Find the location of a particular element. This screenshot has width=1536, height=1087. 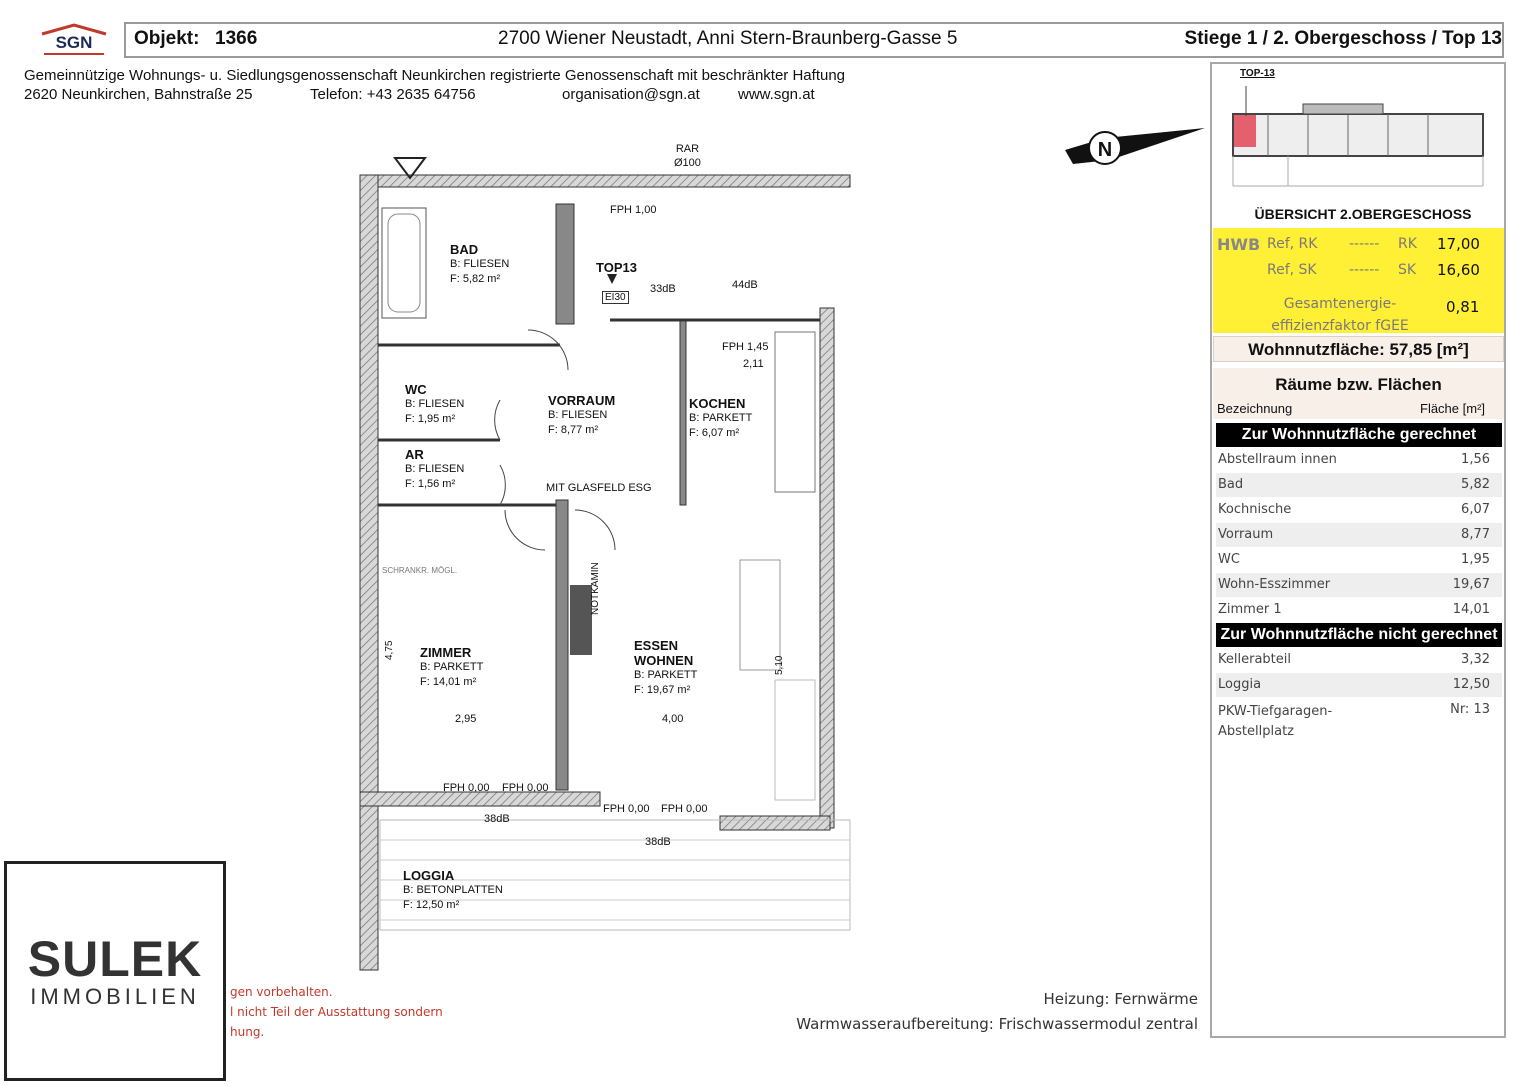

sulek-logo: SULEK is located at coordinates (115, 959).